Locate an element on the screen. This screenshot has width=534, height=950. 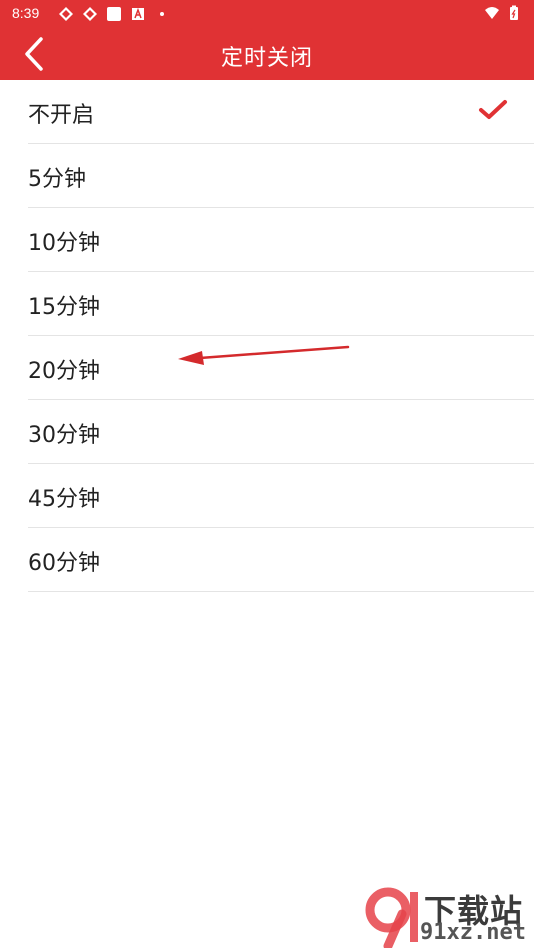
watermark-domain: 91xz.net is located at coordinates (473, 932).